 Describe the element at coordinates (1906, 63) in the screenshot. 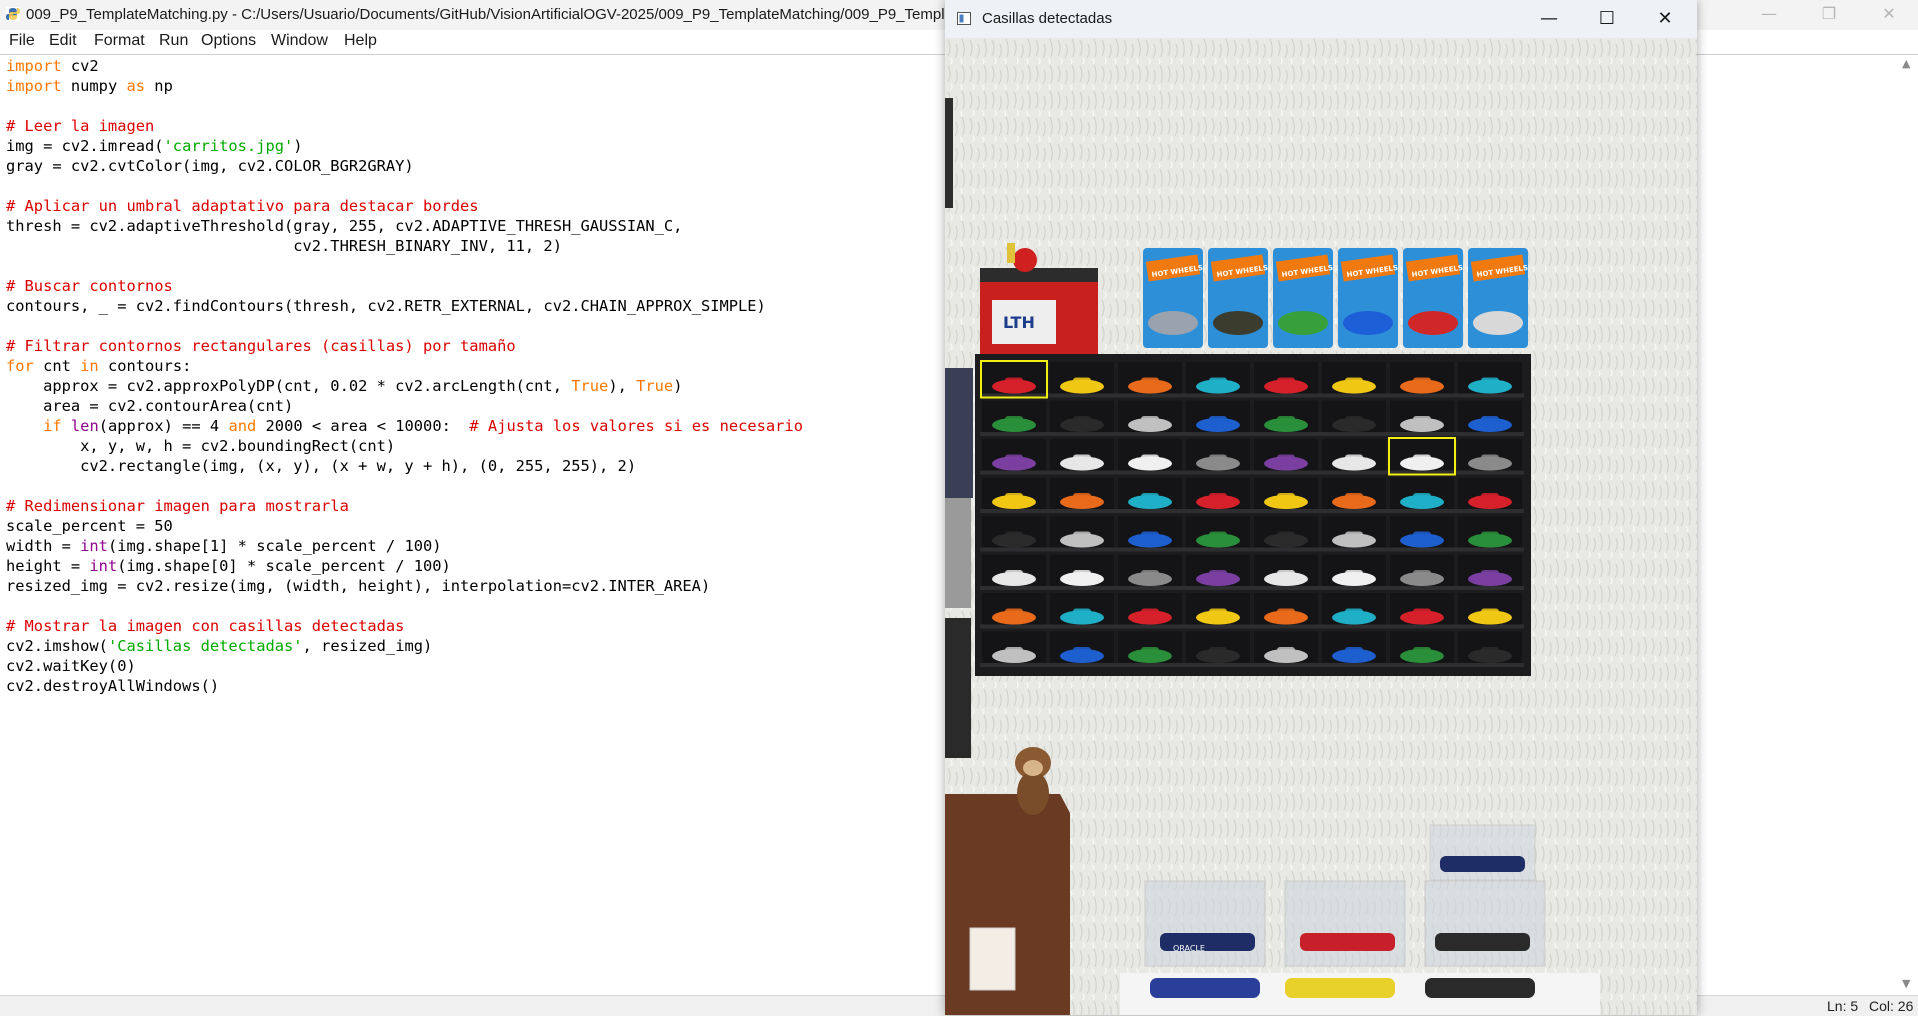

I see `scroll-up-icon: ▲` at that location.